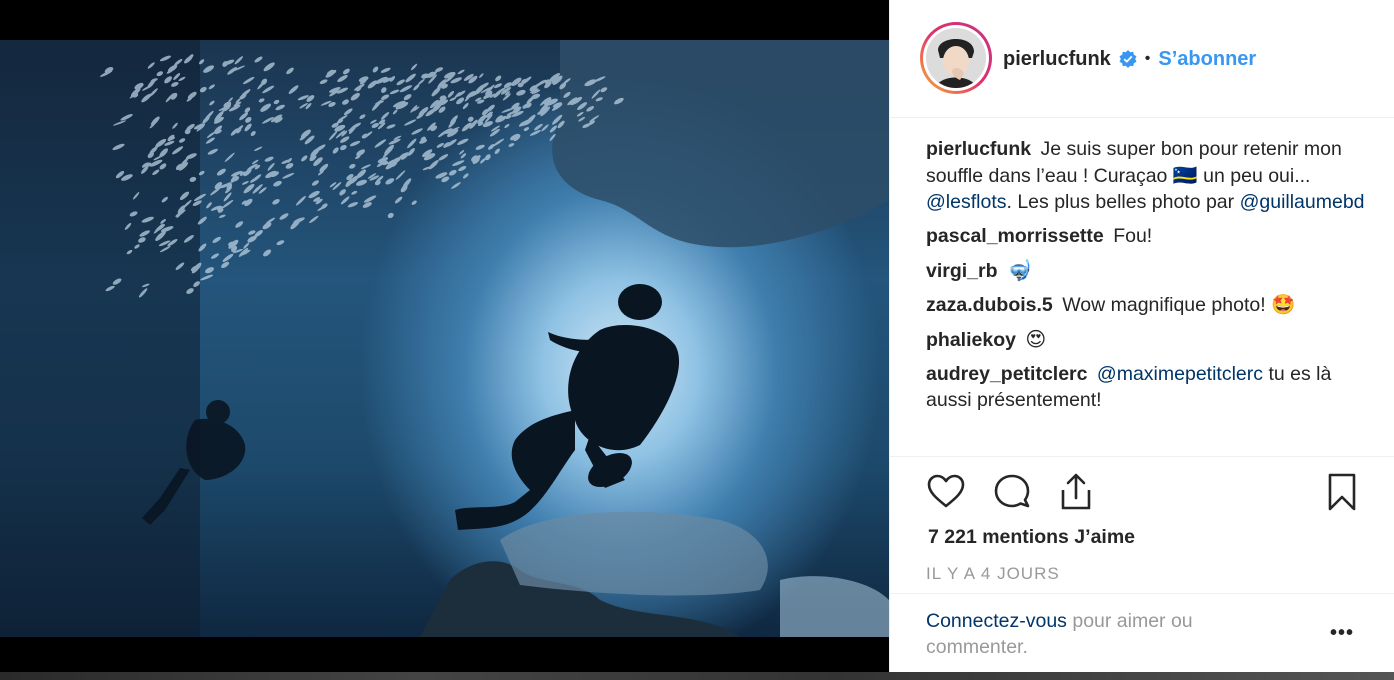  What do you see at coordinates (1036, 339) in the screenshot?
I see `comment-text: 😍` at bounding box center [1036, 339].